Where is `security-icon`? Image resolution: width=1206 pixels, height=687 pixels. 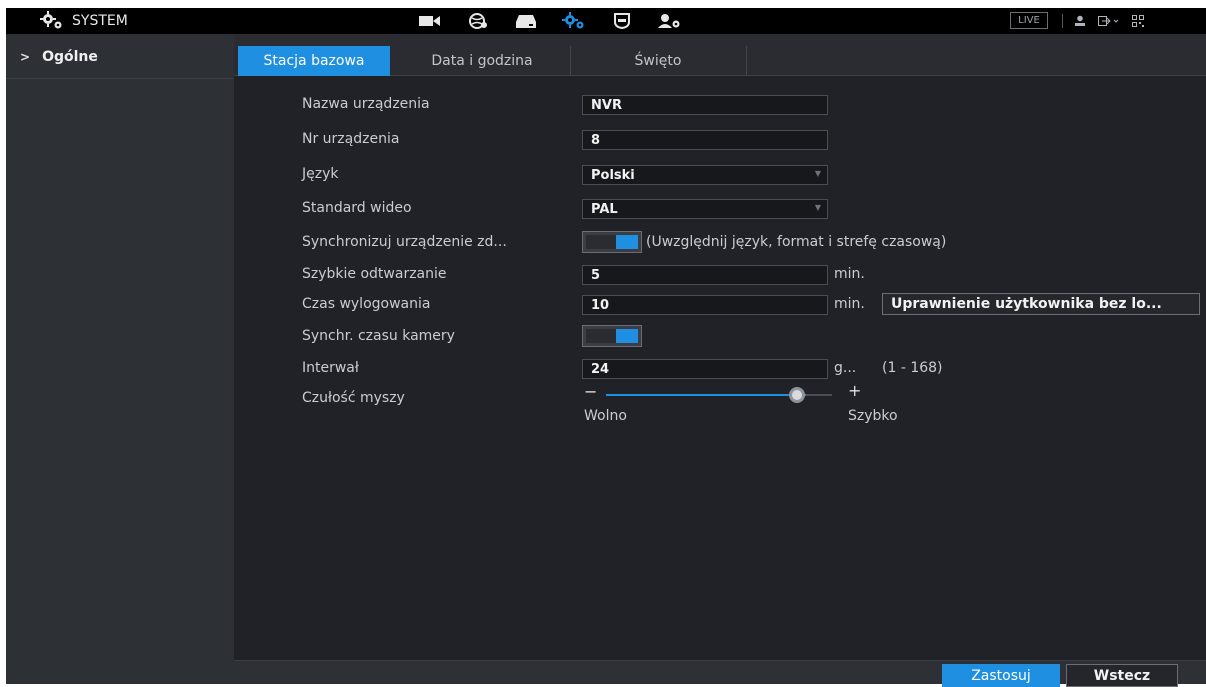
security-icon is located at coordinates (622, 21).